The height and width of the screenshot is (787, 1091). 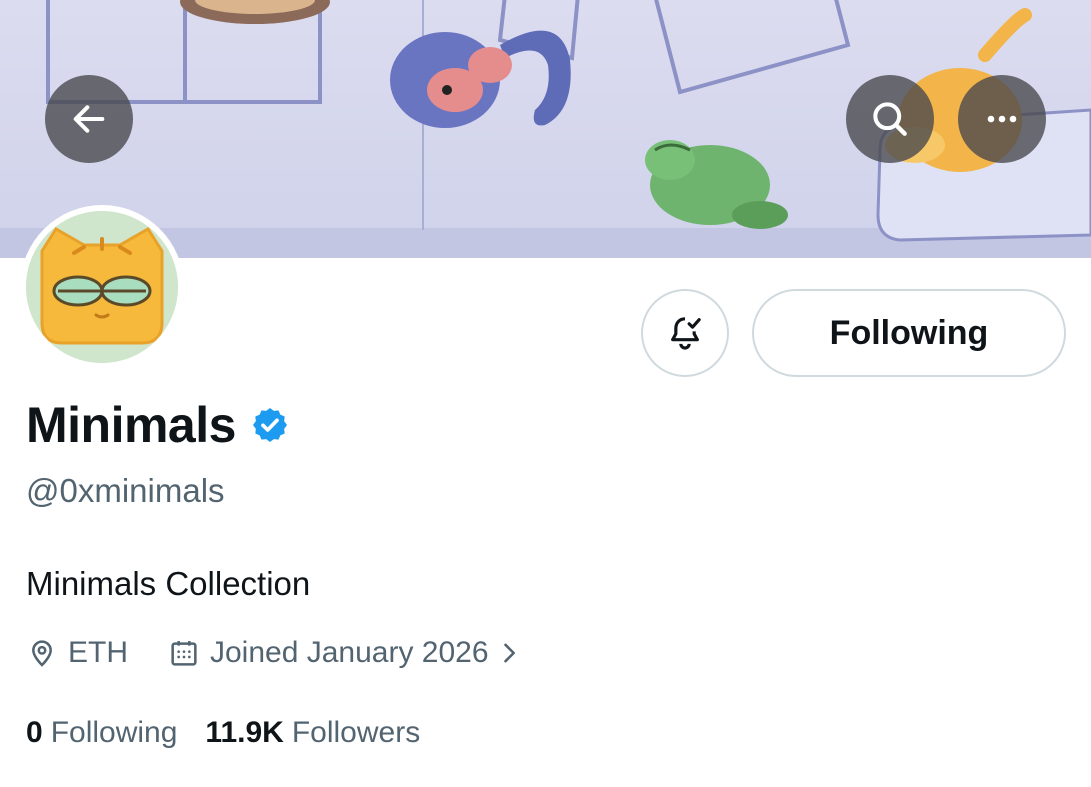 What do you see at coordinates (131, 425) in the screenshot?
I see `profile-name: Minimals` at bounding box center [131, 425].